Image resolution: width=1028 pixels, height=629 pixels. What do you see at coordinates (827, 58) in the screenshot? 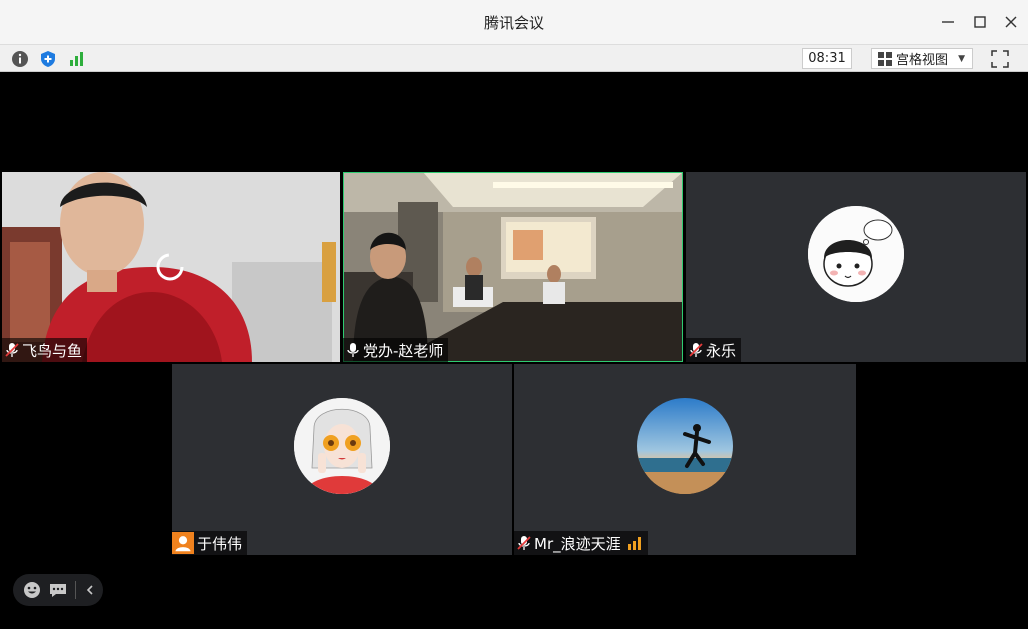
I see `meeting-timer: 08:31` at bounding box center [827, 58].